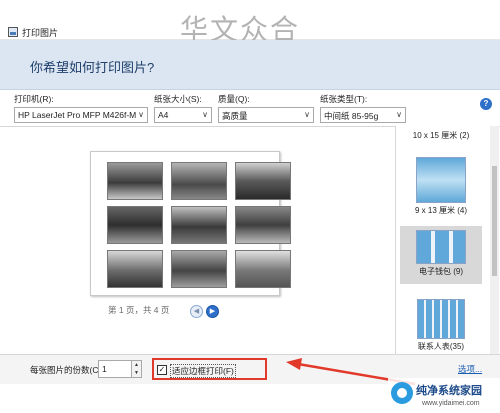 The height and width of the screenshot is (413, 500). I want to click on copies-input: 1, so click(115, 369).